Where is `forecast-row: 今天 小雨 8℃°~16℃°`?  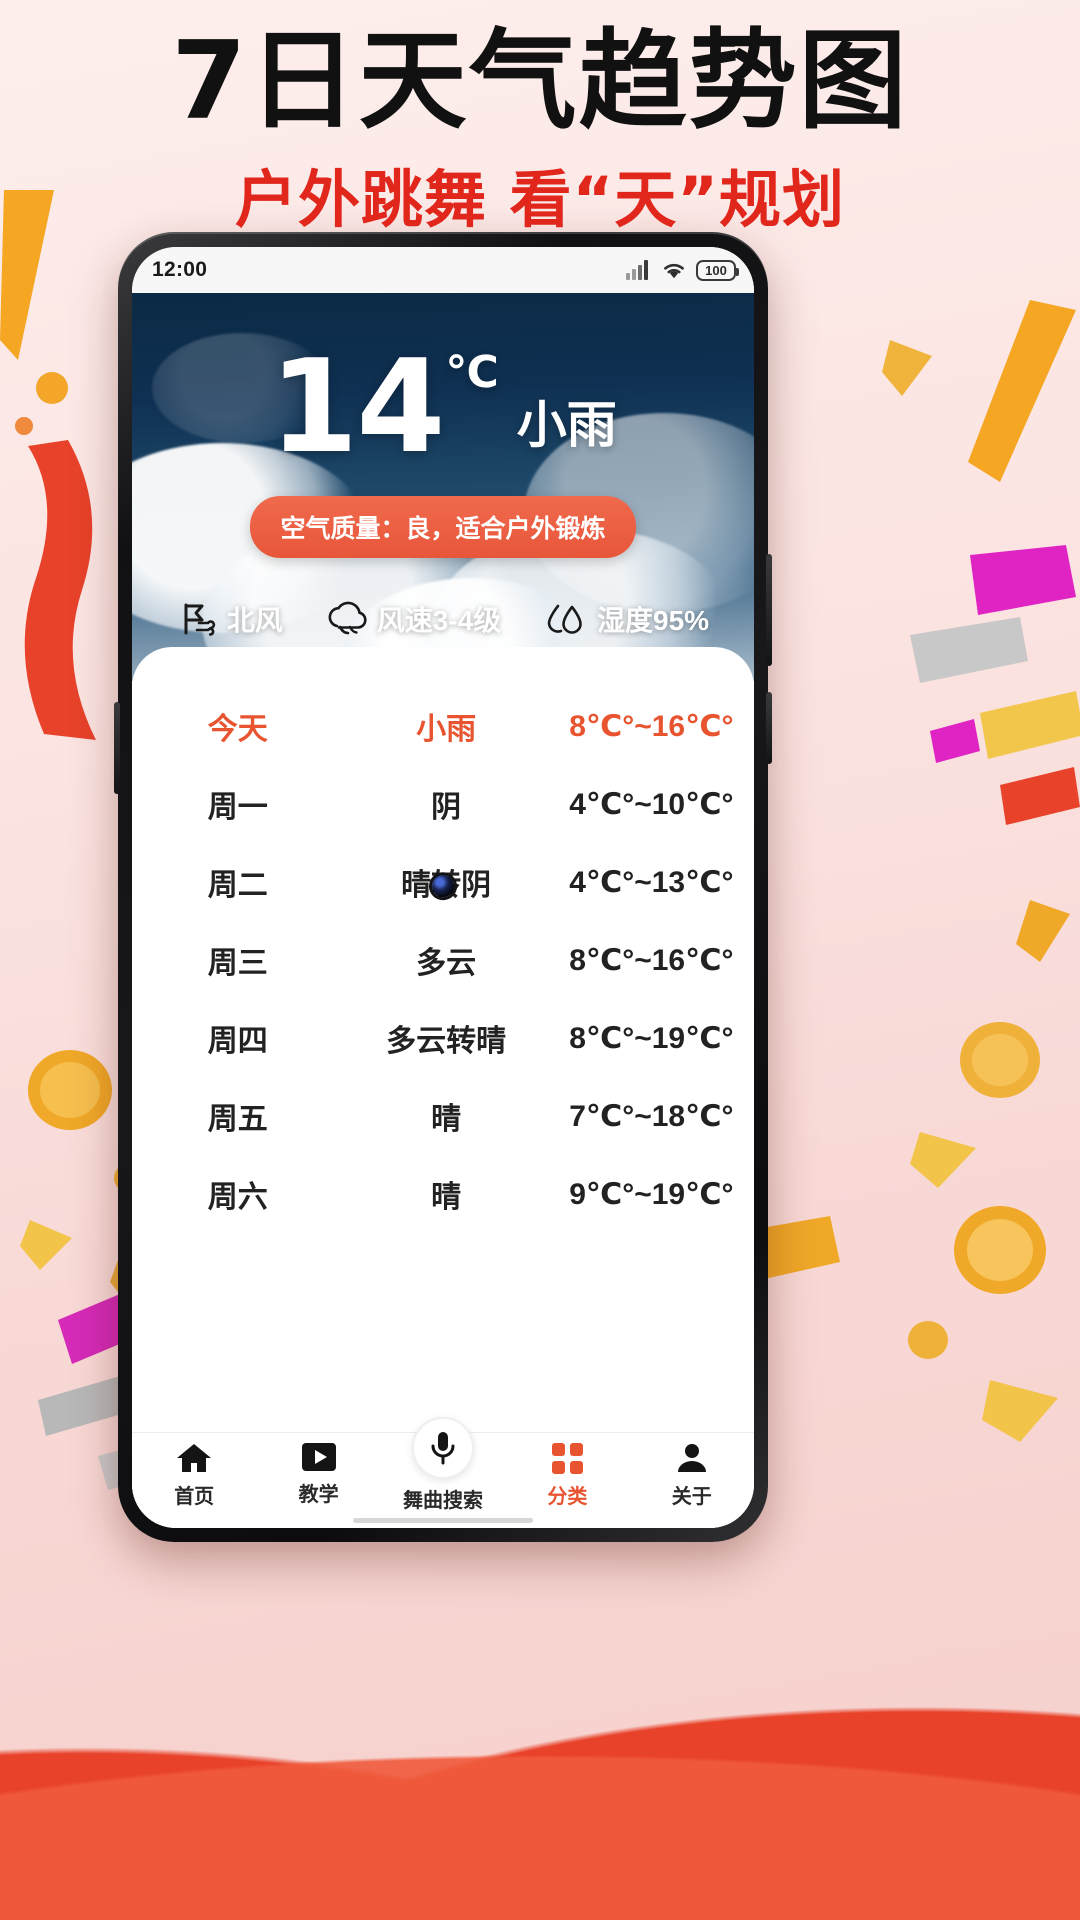
forecast-row: 今天 小雨 8℃°~16℃° is located at coordinates (443, 726).